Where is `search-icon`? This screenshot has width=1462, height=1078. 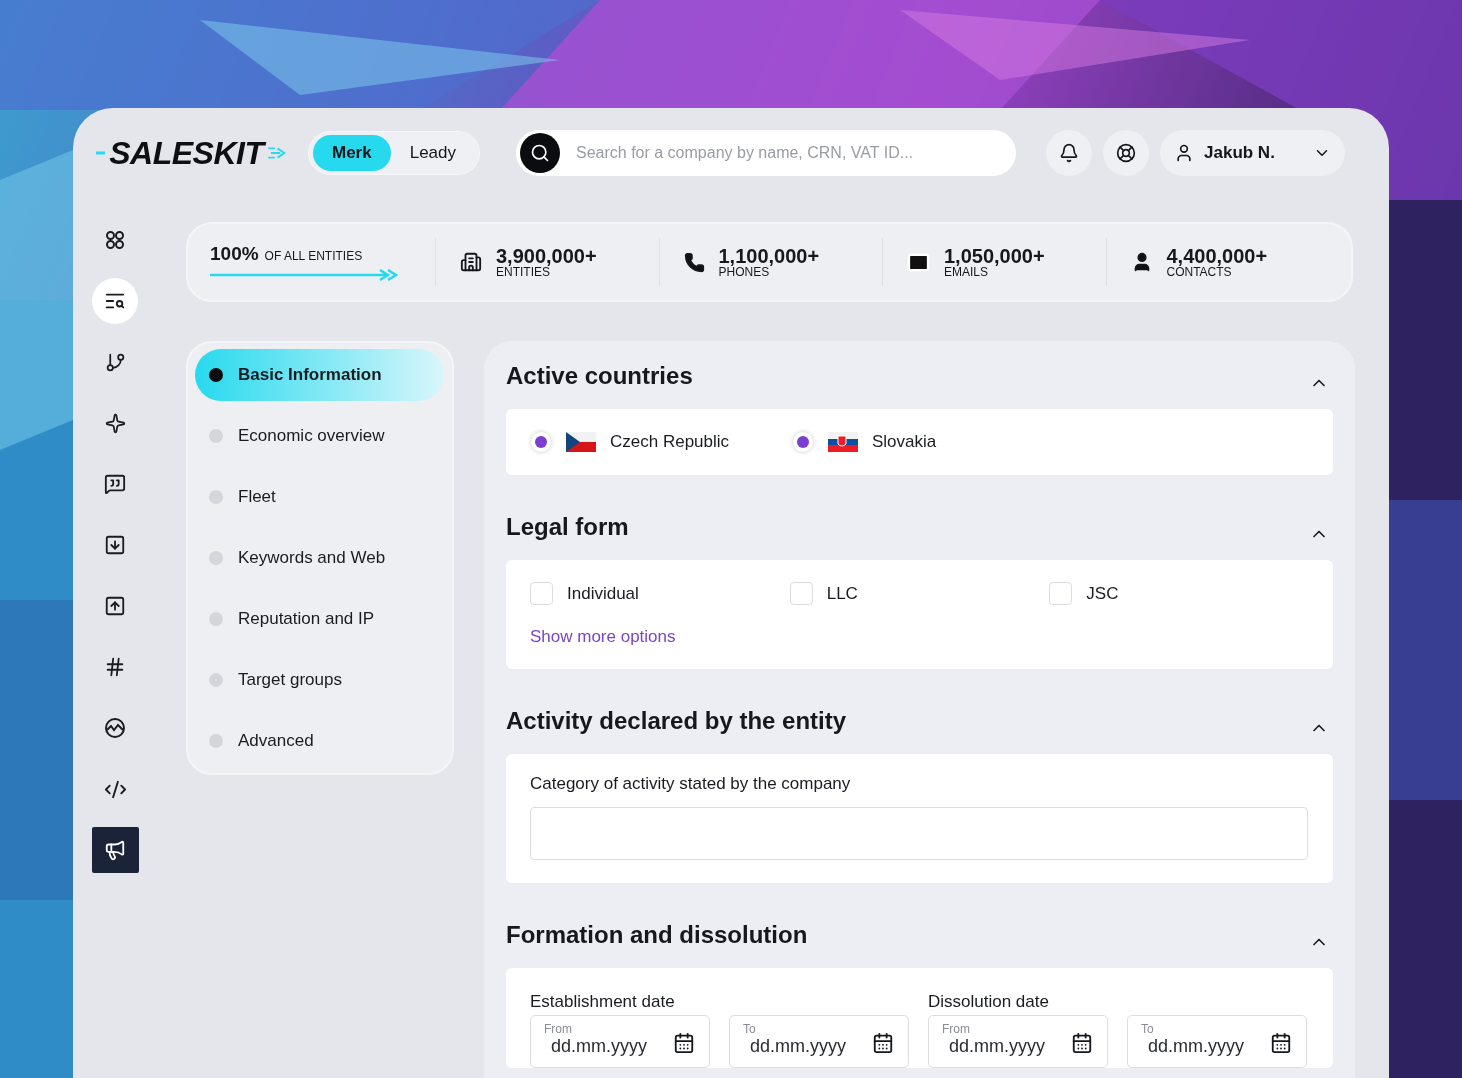
search-icon is located at coordinates (540, 153).